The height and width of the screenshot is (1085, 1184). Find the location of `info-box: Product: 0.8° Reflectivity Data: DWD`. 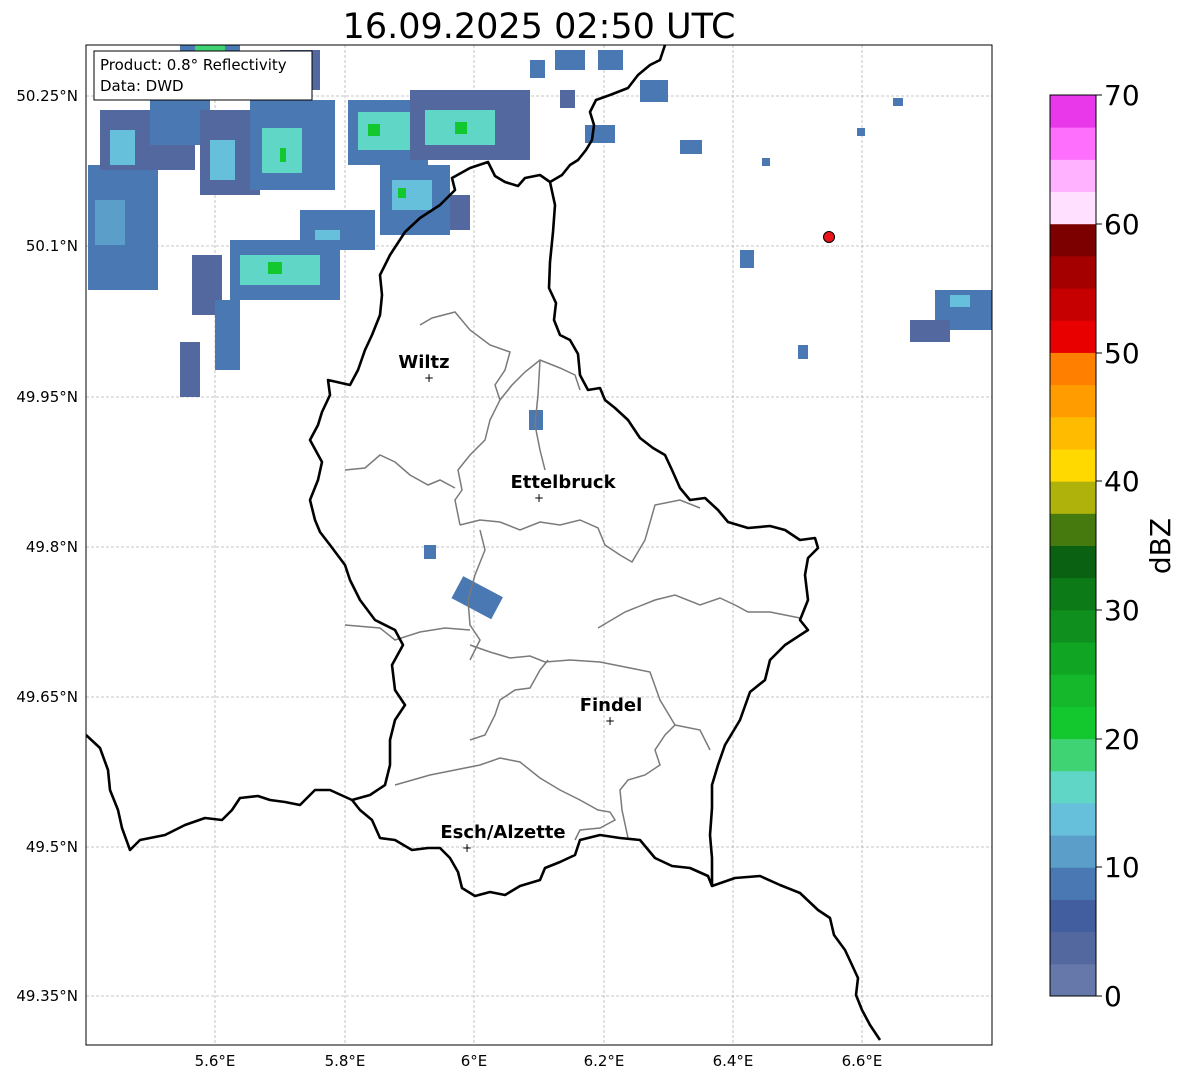

info-box: Product: 0.8° Reflectivity Data: DWD is located at coordinates (203, 75).